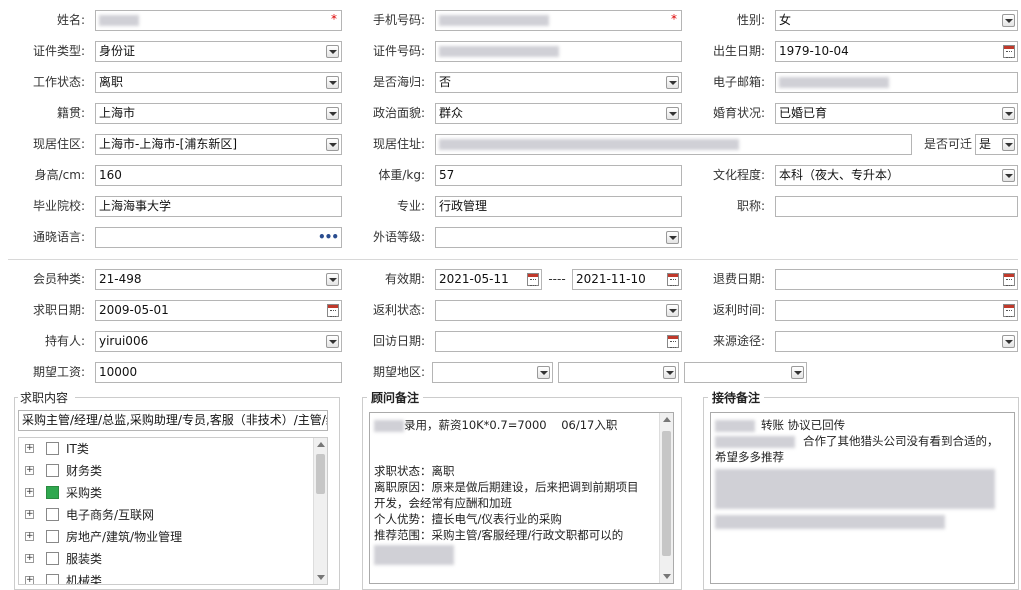 The width and height of the screenshot is (1021, 590). I want to click on work-status-select: 离职, so click(218, 82).